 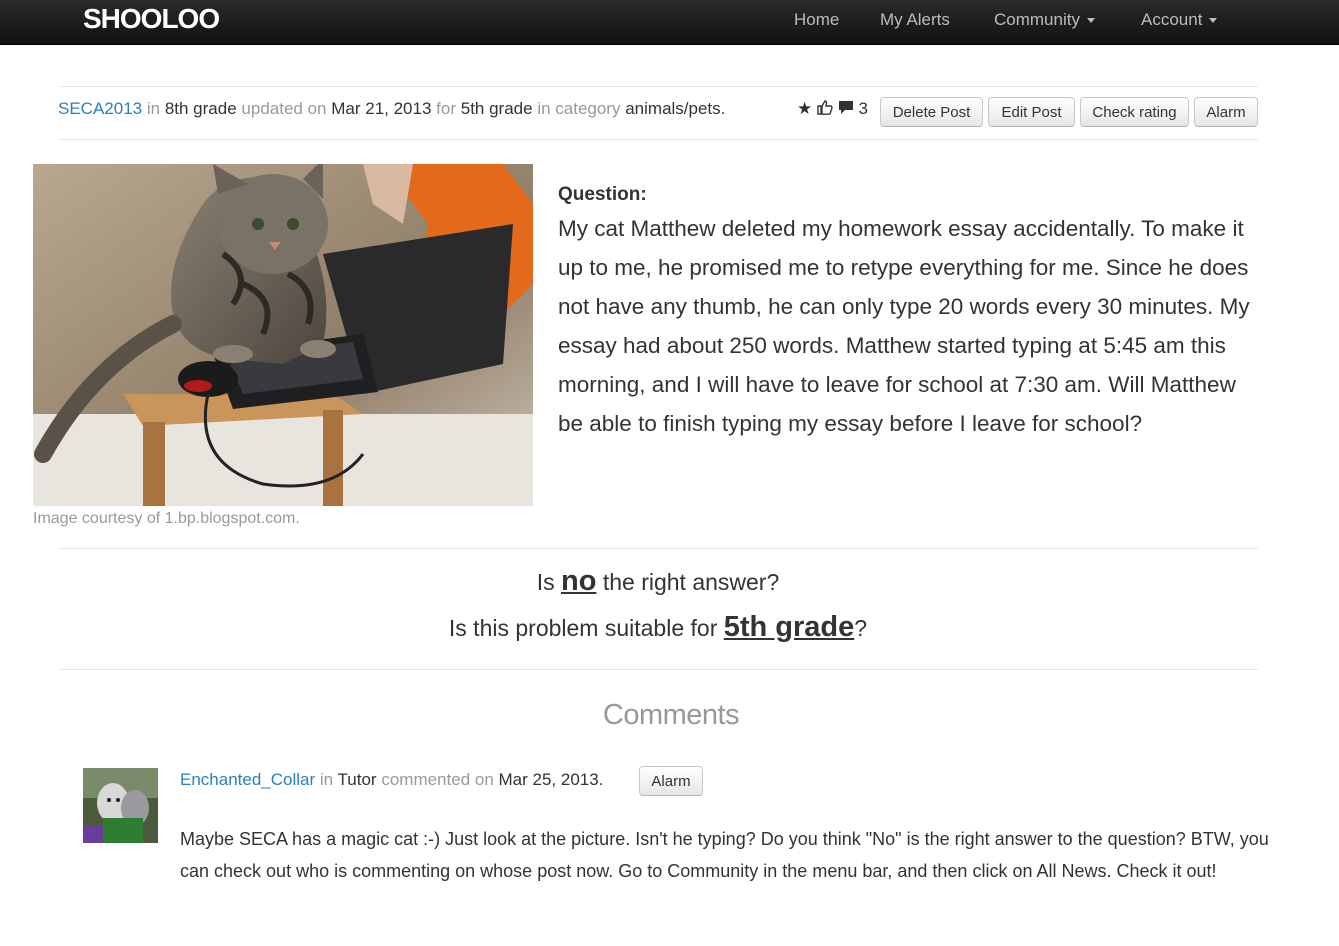 I want to click on answer-value: no, so click(x=578, y=581).